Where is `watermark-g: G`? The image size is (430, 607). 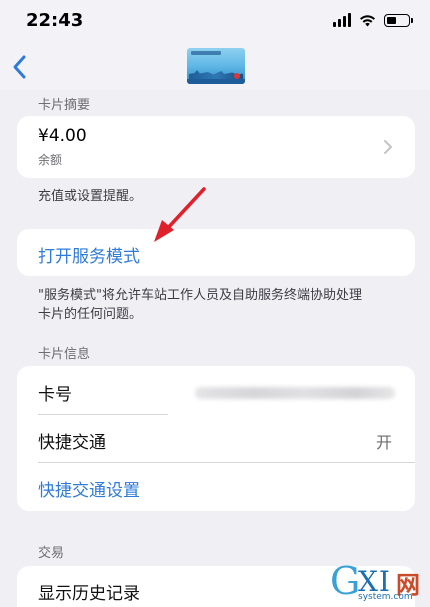 watermark-g: G is located at coordinates (345, 581).